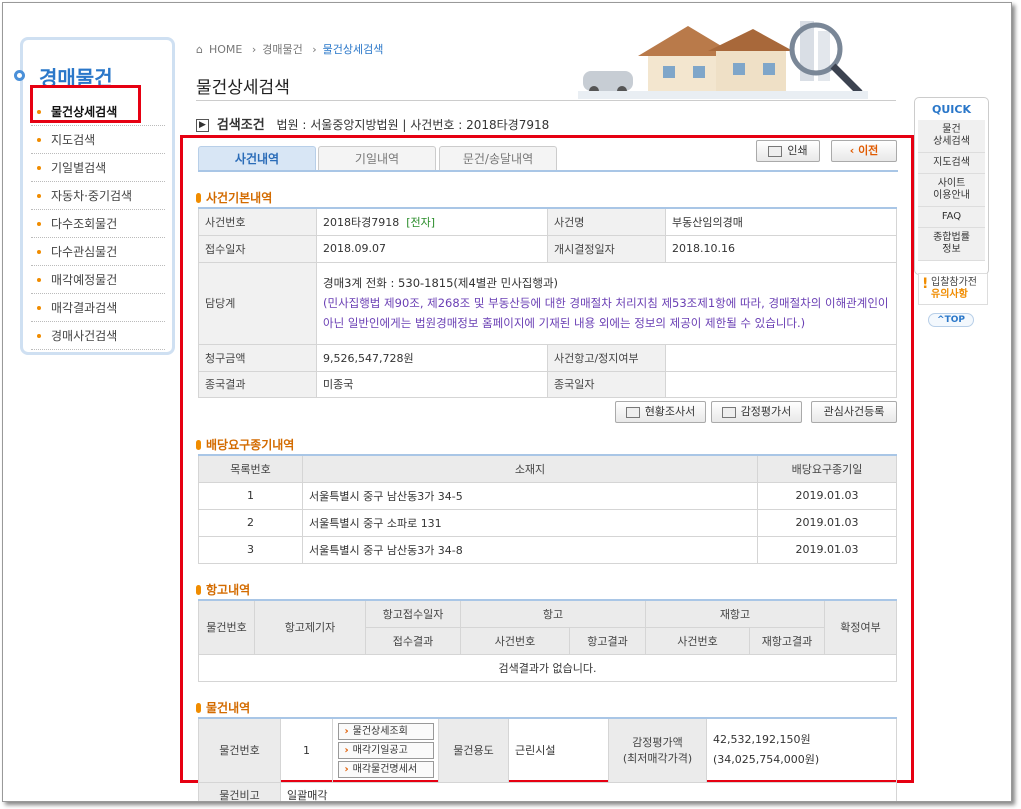  What do you see at coordinates (240, 125) in the screenshot?
I see `search-condition-label: 검색조건` at bounding box center [240, 125].